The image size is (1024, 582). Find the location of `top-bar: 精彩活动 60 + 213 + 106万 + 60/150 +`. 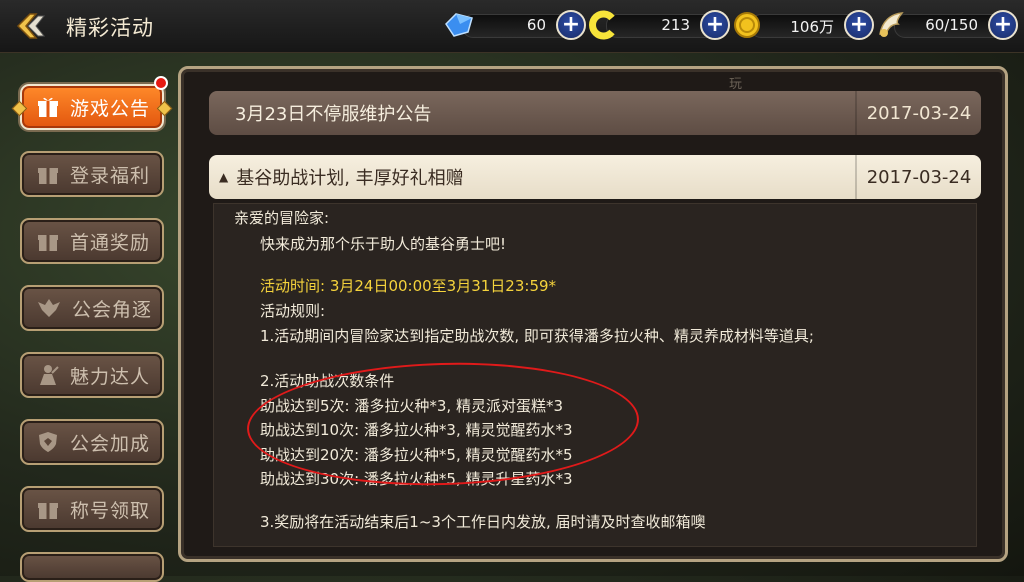

top-bar: 精彩活动 60 + 213 + 106万 + 60/150 + is located at coordinates (512, 26).